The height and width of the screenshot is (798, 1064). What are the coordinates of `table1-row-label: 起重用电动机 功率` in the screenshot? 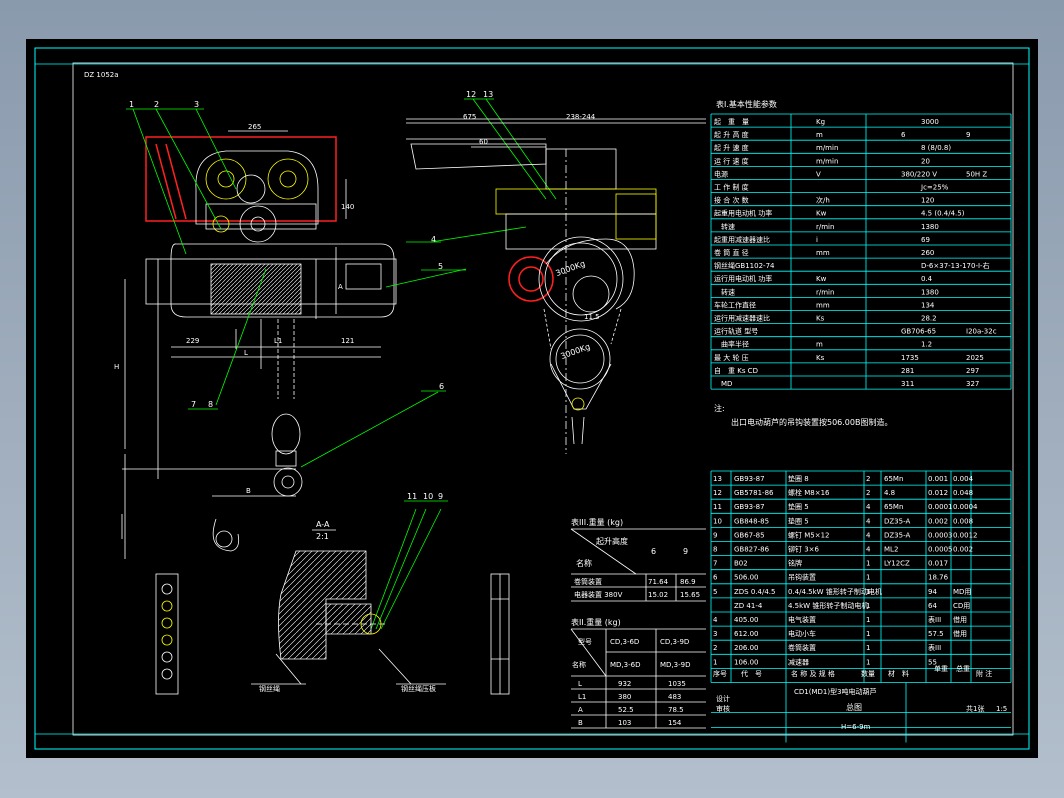 It's located at (743, 213).